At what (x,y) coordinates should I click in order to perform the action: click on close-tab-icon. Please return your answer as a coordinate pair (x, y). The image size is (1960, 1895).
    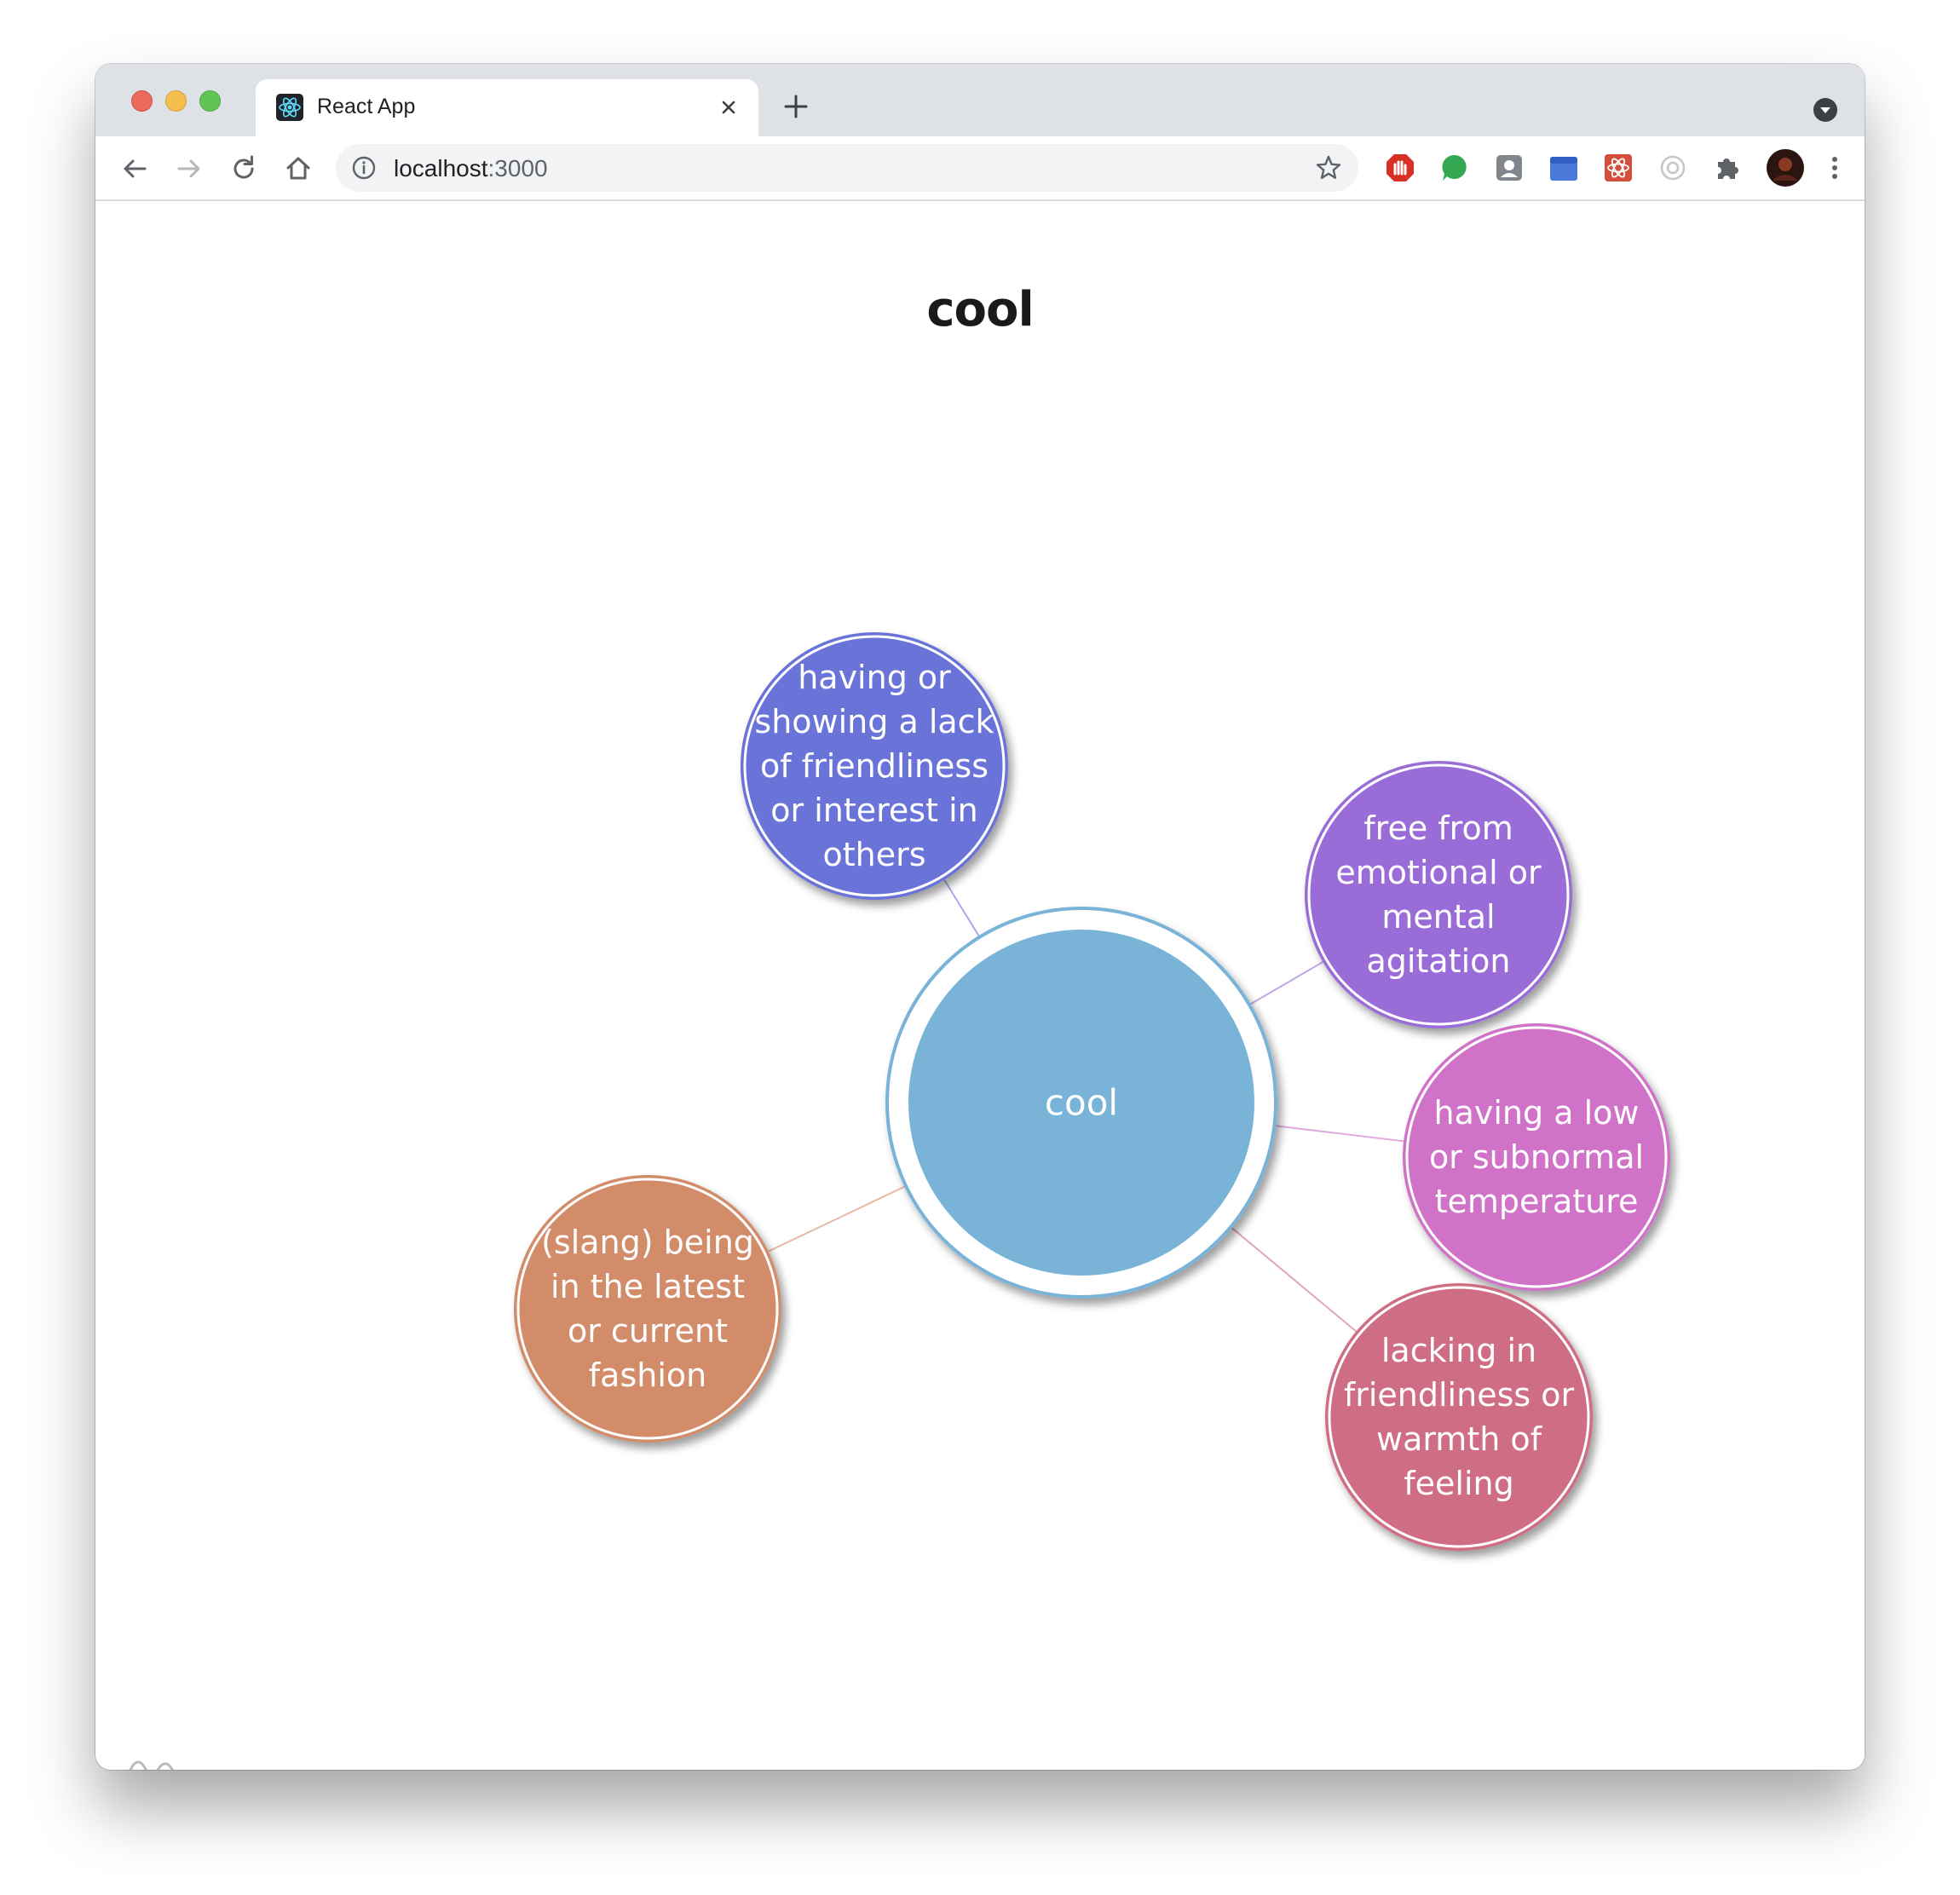
    Looking at the image, I should click on (728, 107).